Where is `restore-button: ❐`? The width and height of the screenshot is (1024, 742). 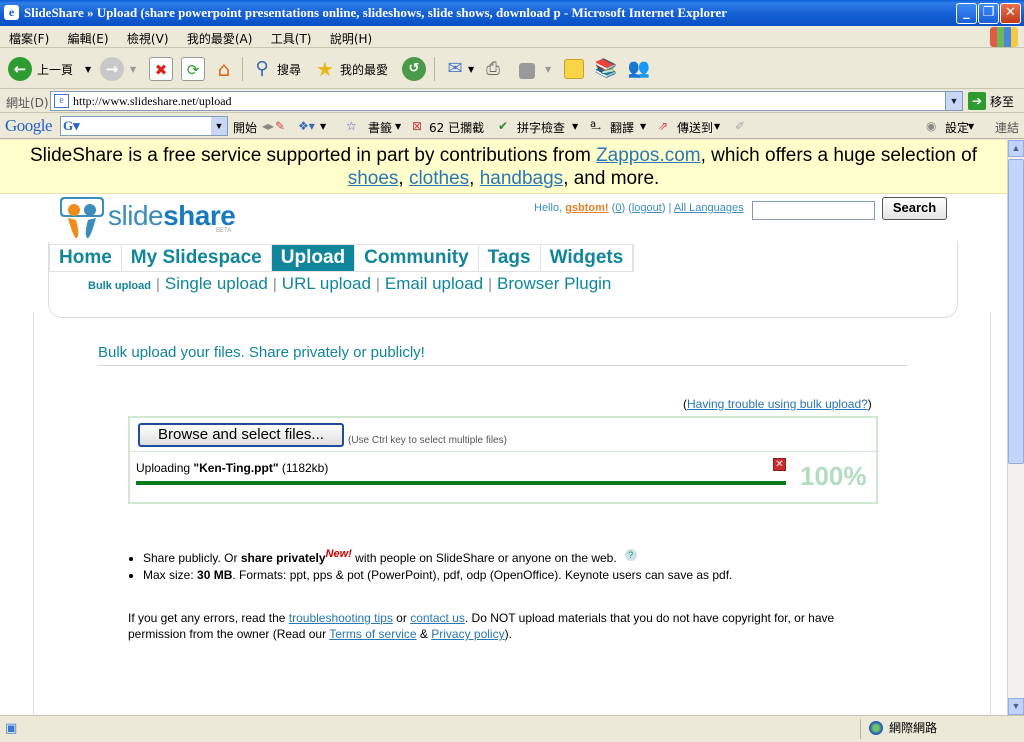
restore-button: ❐ is located at coordinates (988, 13).